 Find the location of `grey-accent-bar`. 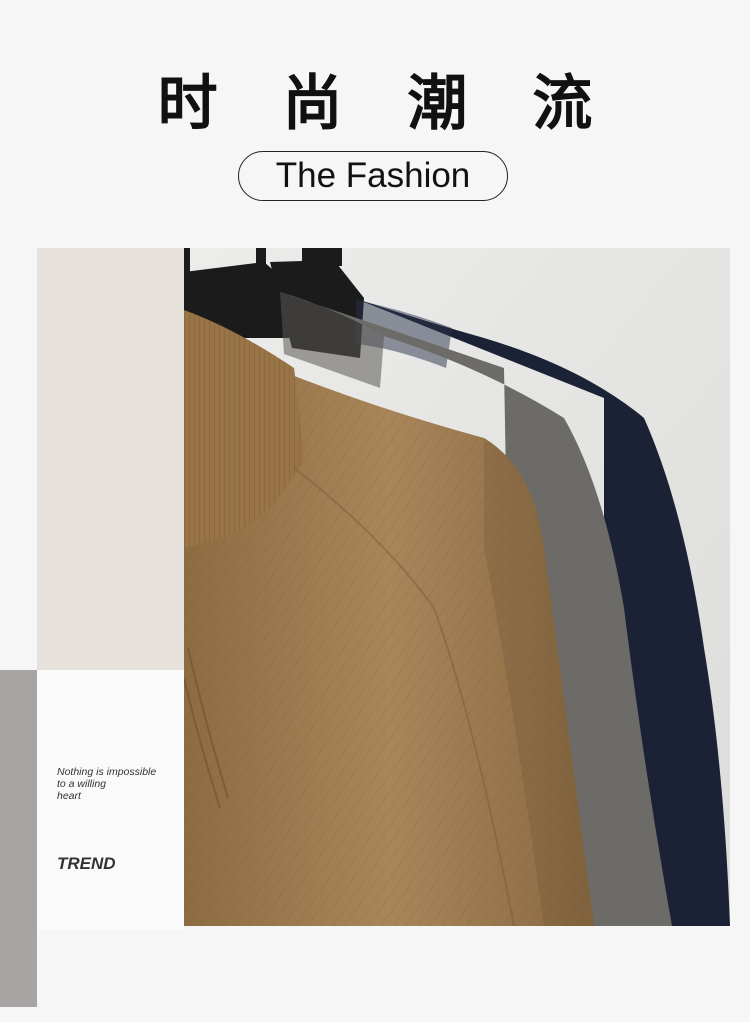

grey-accent-bar is located at coordinates (18, 838).